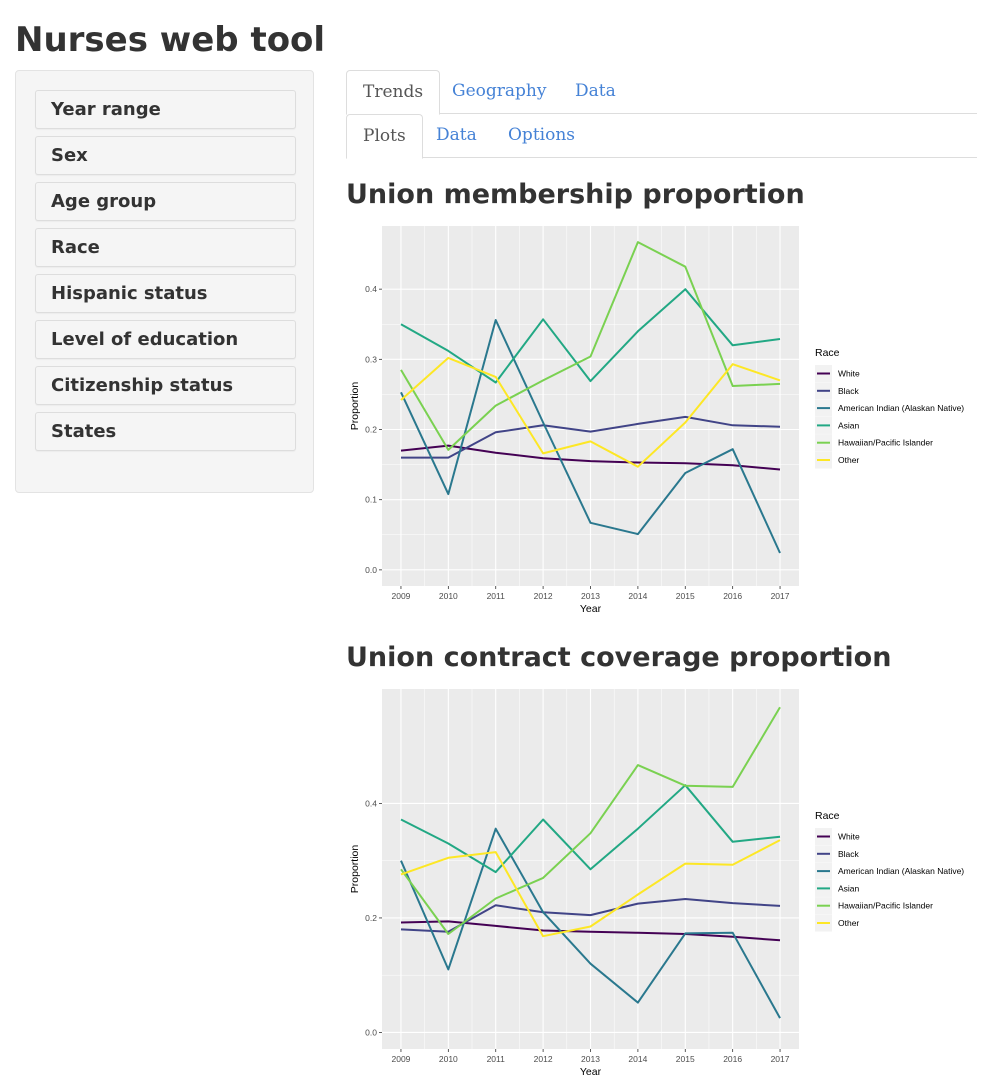 This screenshot has height=1084, width=992. What do you see at coordinates (371, 359) in the screenshot?
I see `y-tick-label: 0.3` at bounding box center [371, 359].